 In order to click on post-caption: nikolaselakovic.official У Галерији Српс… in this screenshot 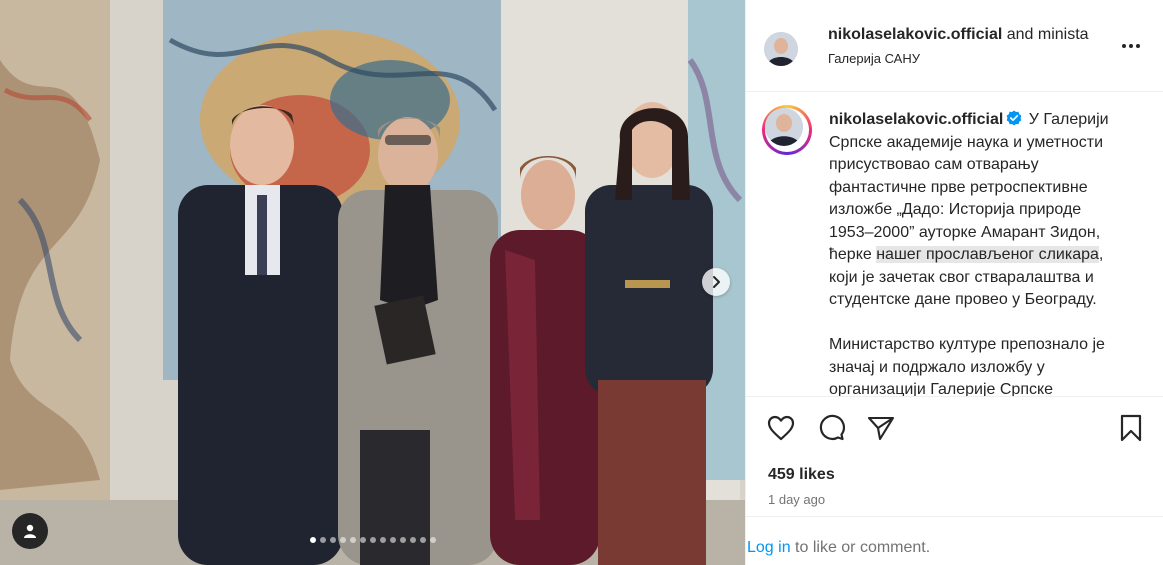, I will do `click(979, 252)`.